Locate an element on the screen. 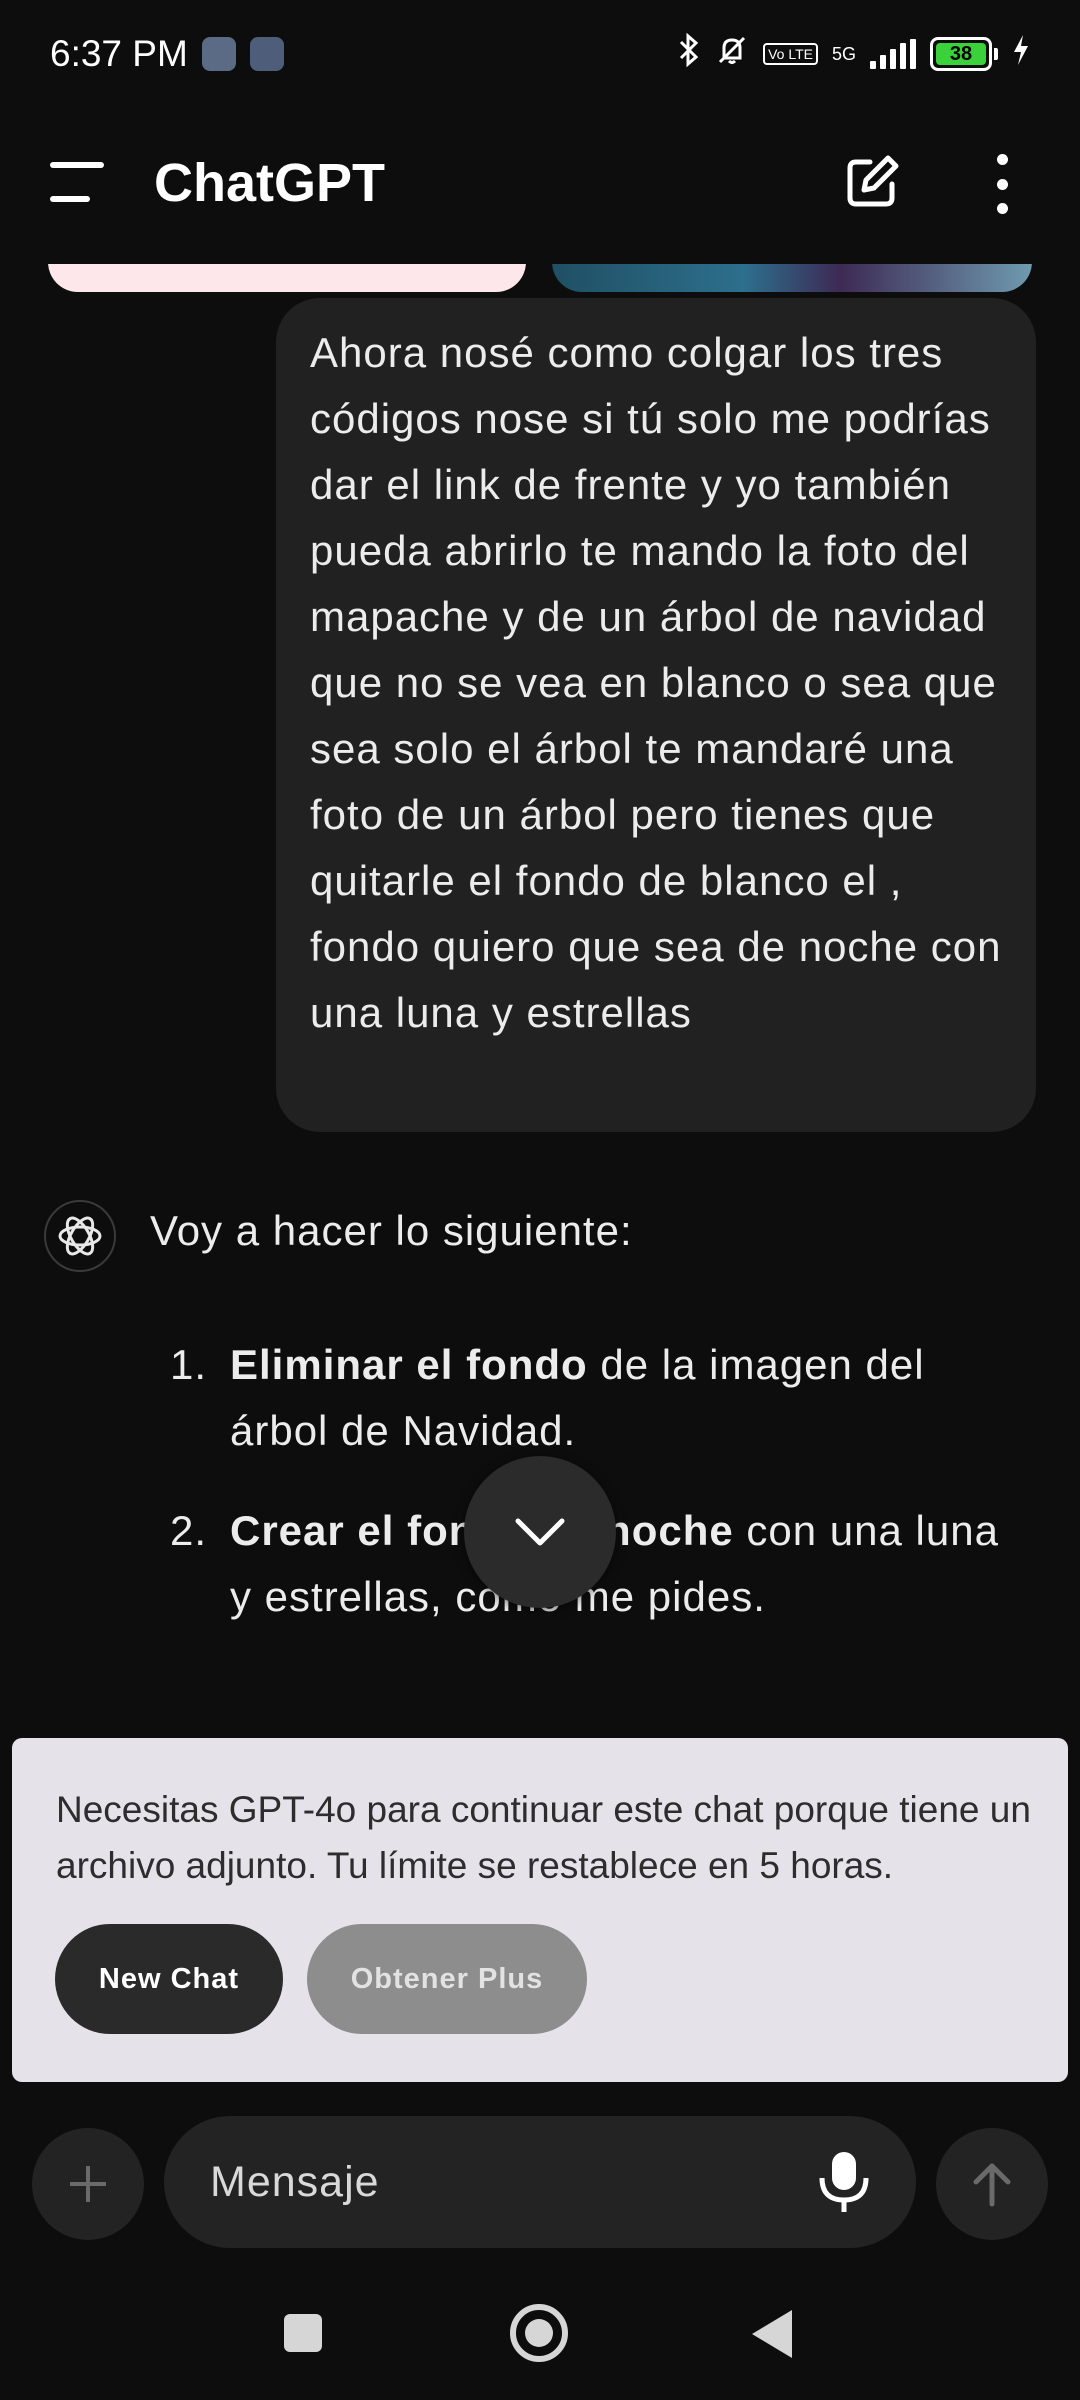 The height and width of the screenshot is (2400, 1080). add-icon is located at coordinates (88, 2184).